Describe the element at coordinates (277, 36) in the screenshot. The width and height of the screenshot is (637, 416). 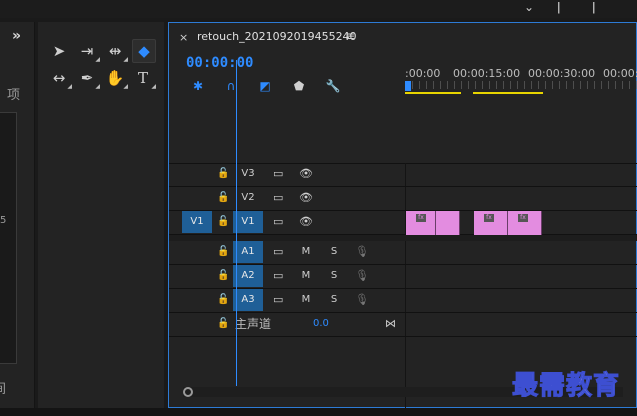
I see `sequence-tab-title: retouch_2021092019455240` at that location.